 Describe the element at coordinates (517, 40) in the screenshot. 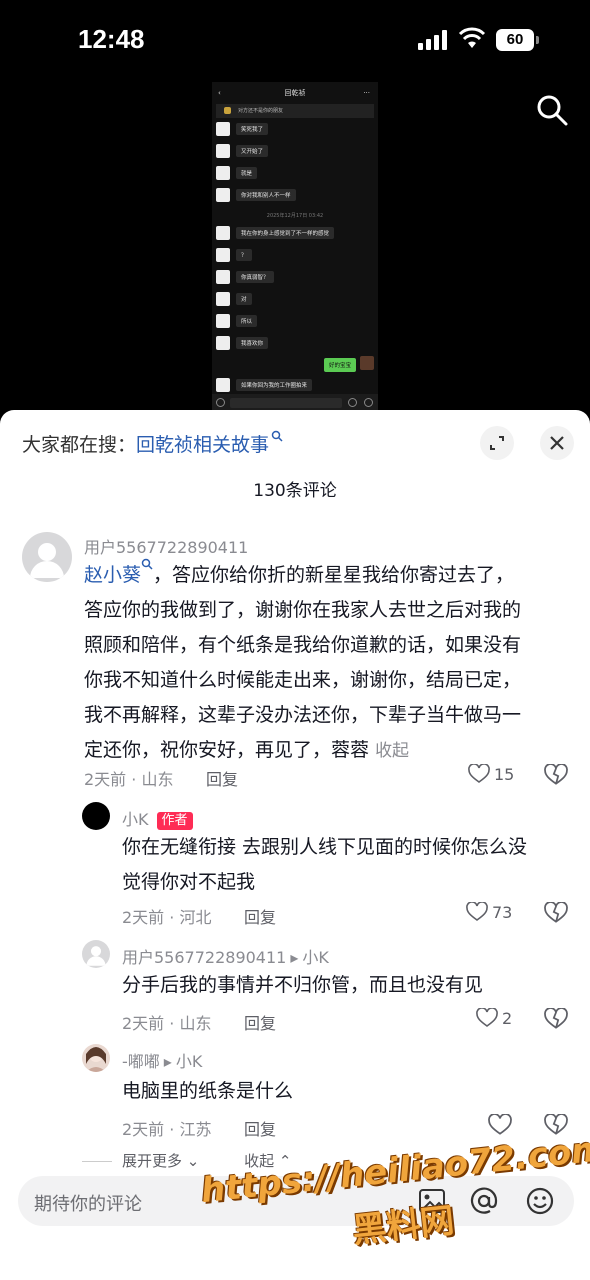

I see `battery-icon: 60` at that location.